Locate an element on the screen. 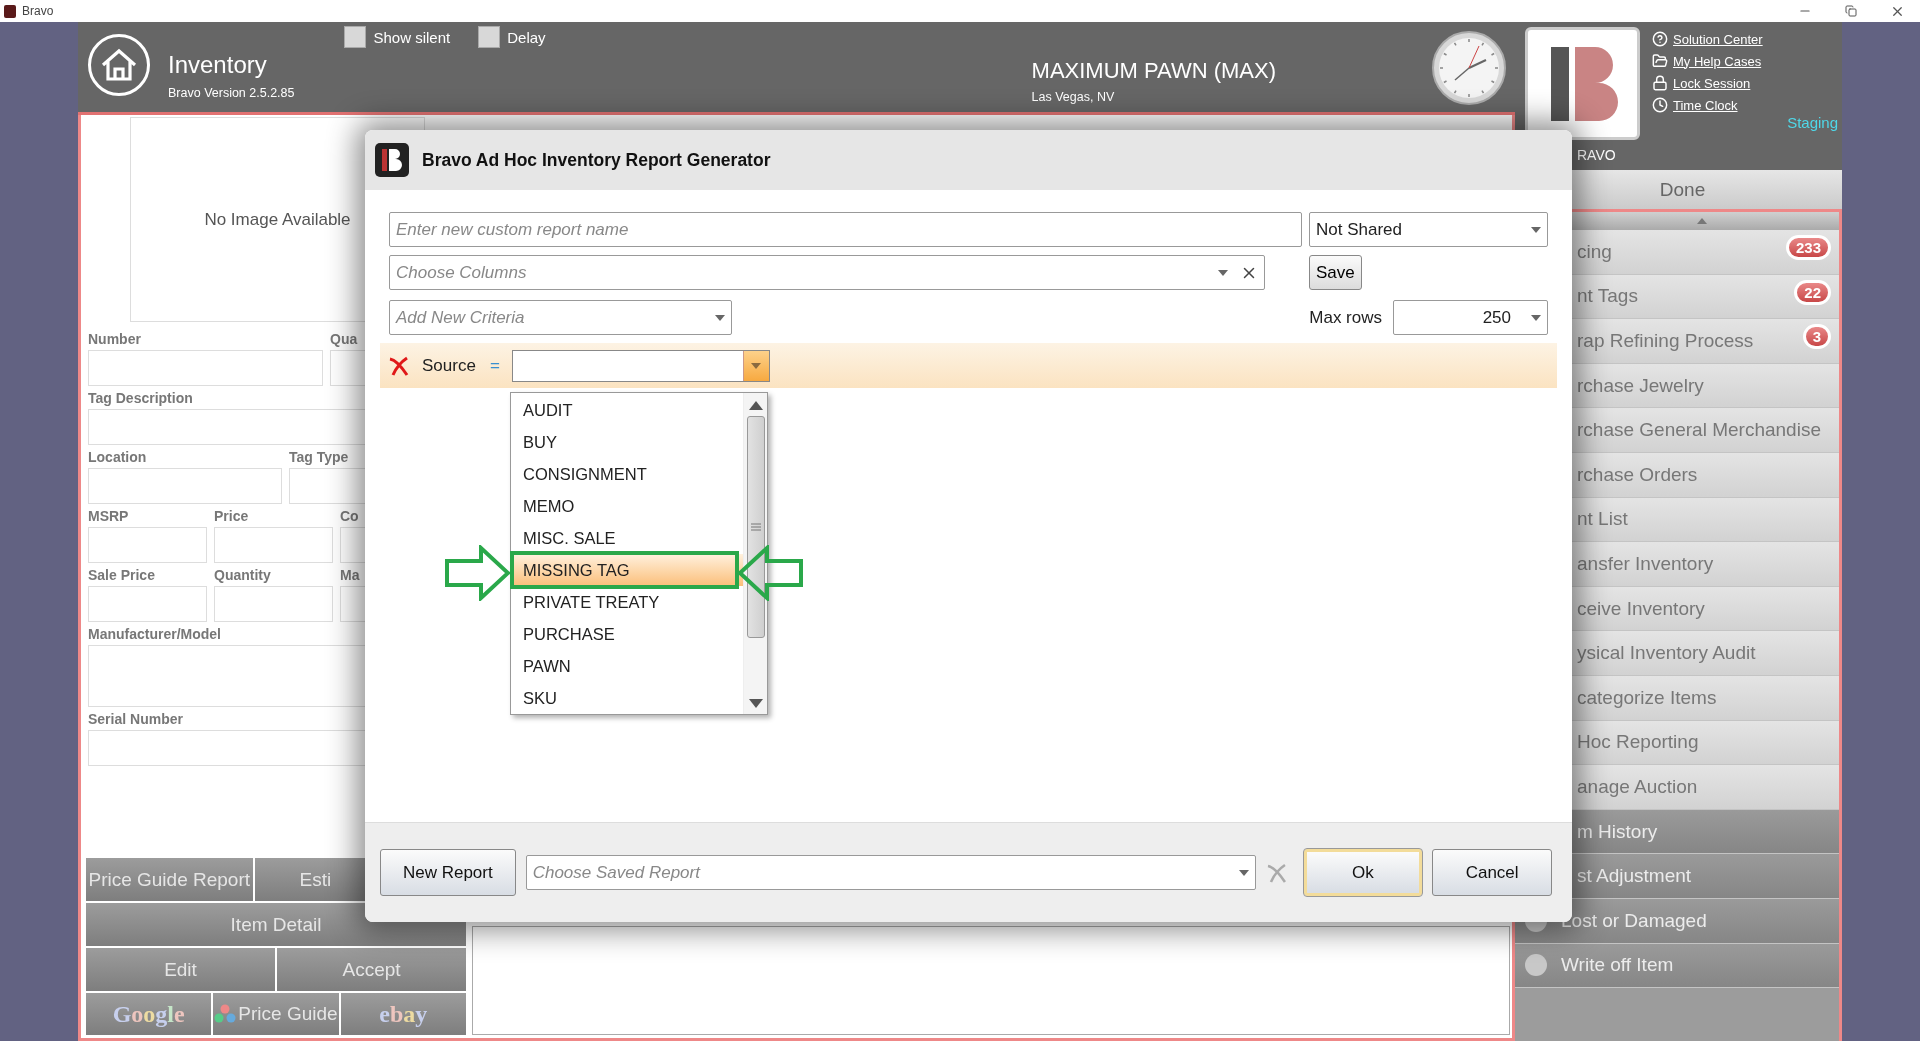 Image resolution: width=1920 pixels, height=1041 pixels. dropdown: Choose Saved Report is located at coordinates (890, 872).